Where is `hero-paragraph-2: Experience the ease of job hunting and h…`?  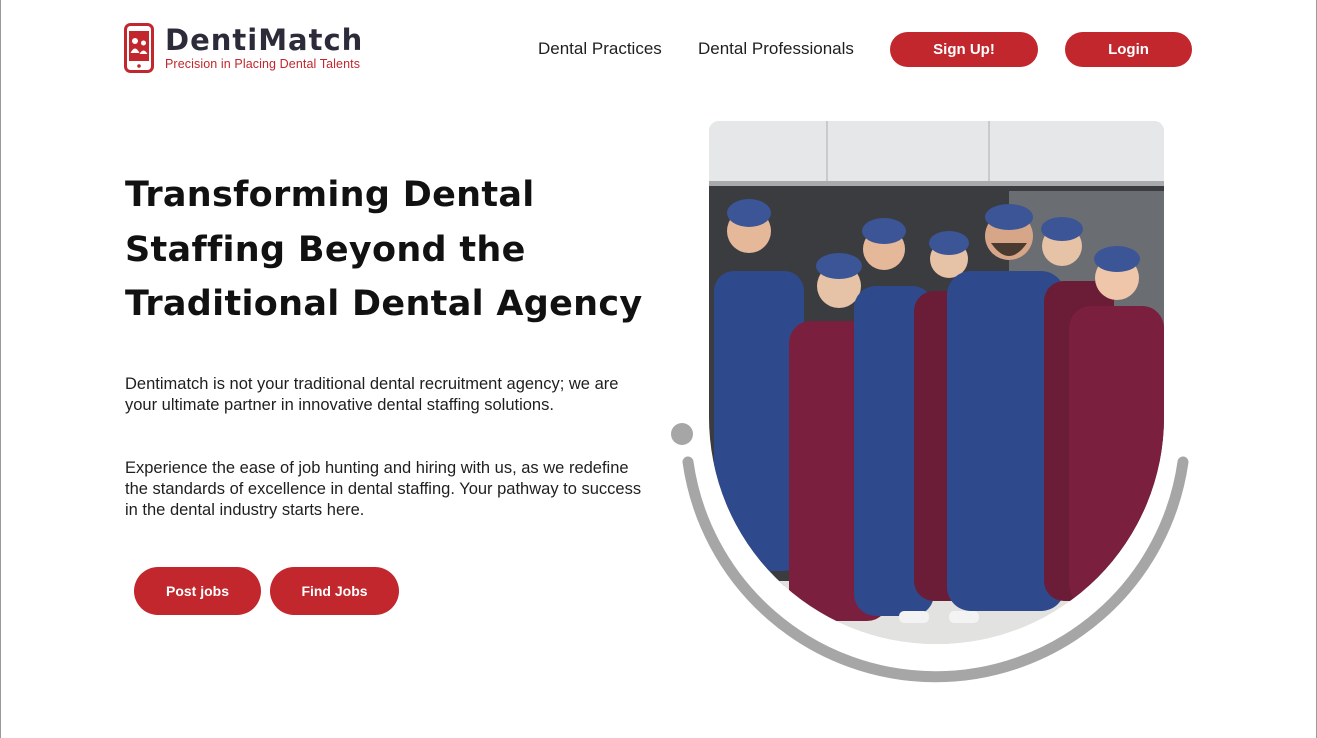
hero-paragraph-2: Experience the ease of job hunting and h… is located at coordinates (383, 489).